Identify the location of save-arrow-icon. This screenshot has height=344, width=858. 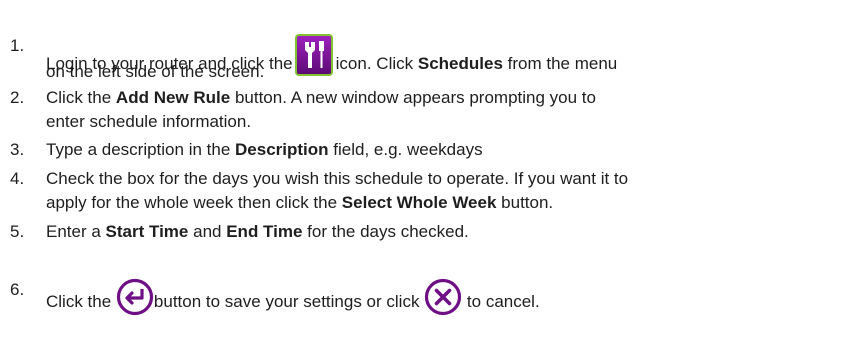
(135, 297).